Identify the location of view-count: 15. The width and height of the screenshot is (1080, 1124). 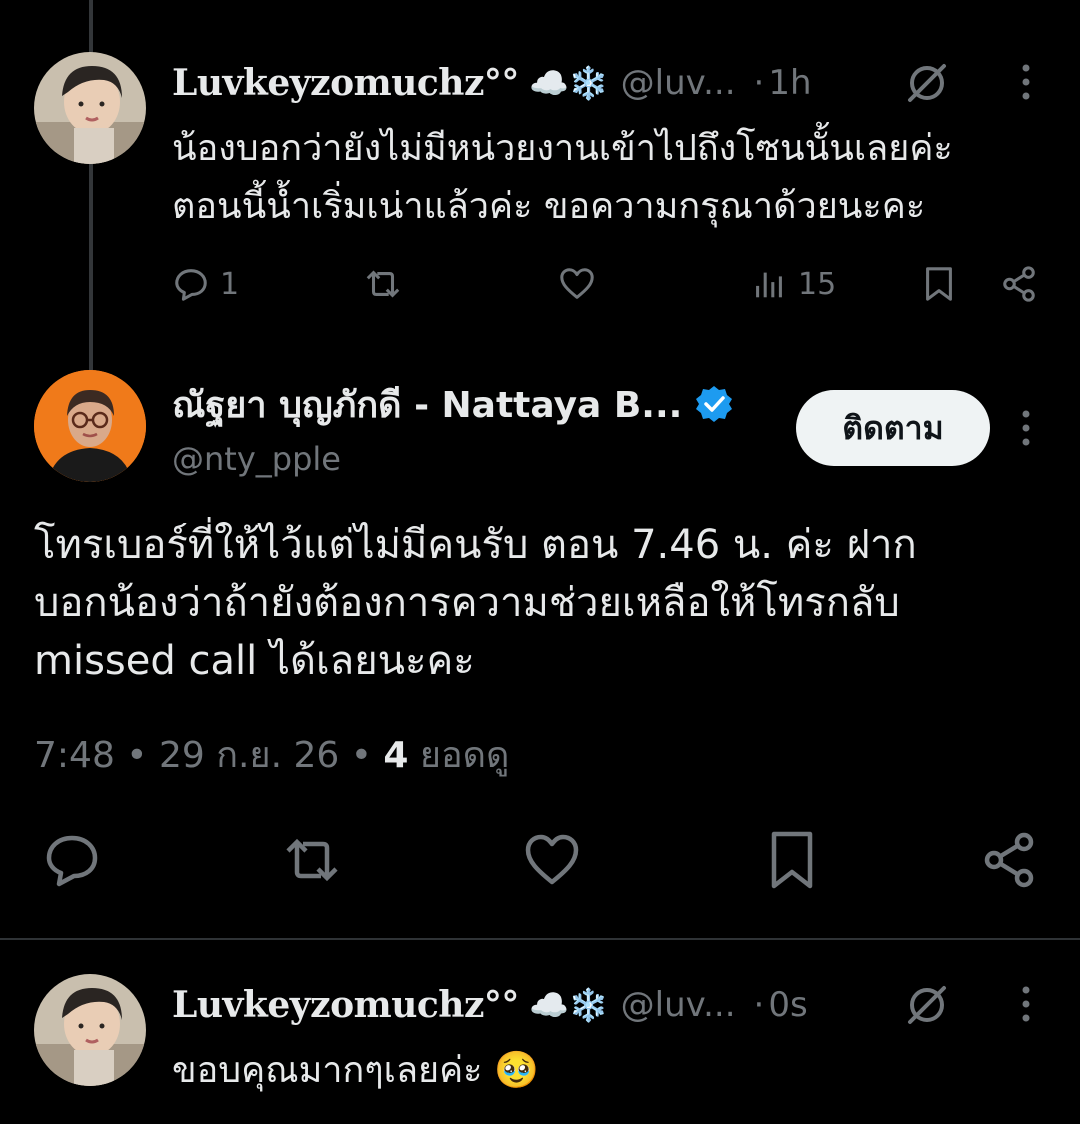
(817, 284).